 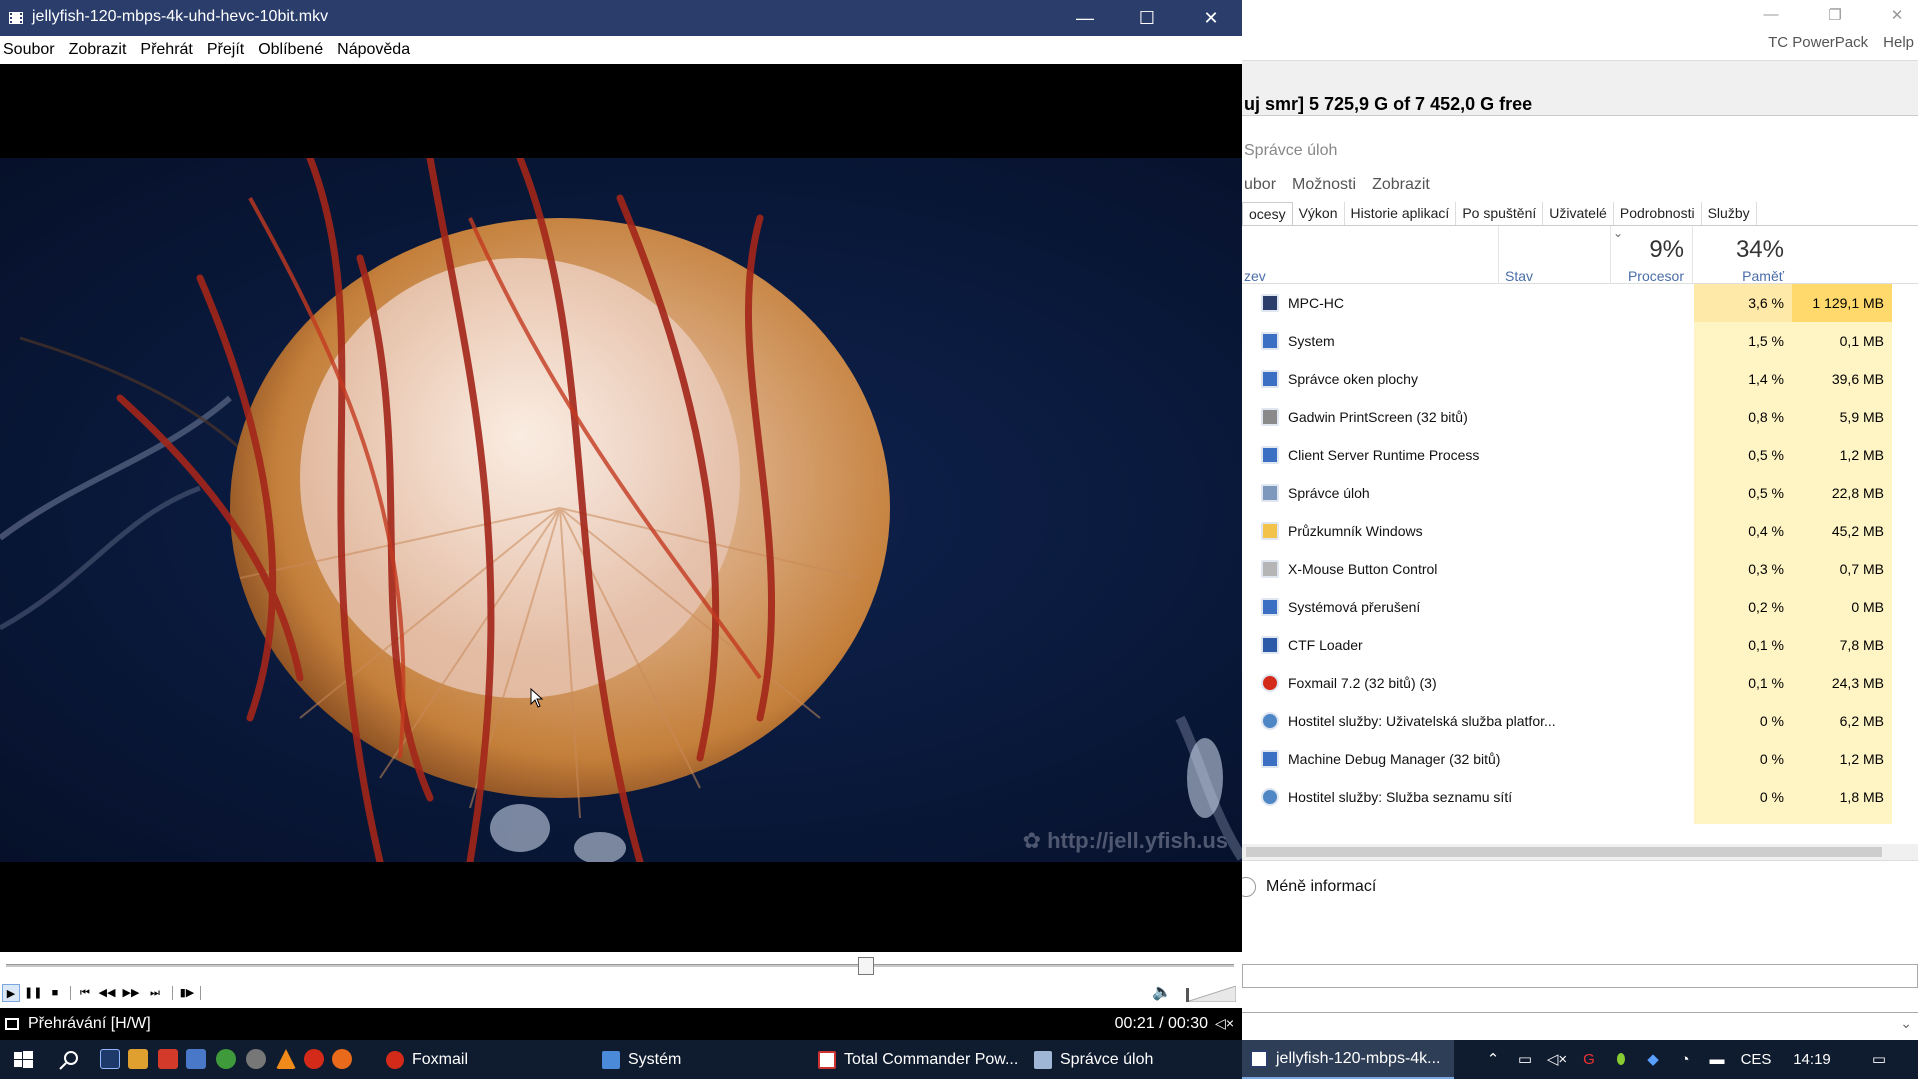 I want to click on seek-knob, so click(x=865, y=966).